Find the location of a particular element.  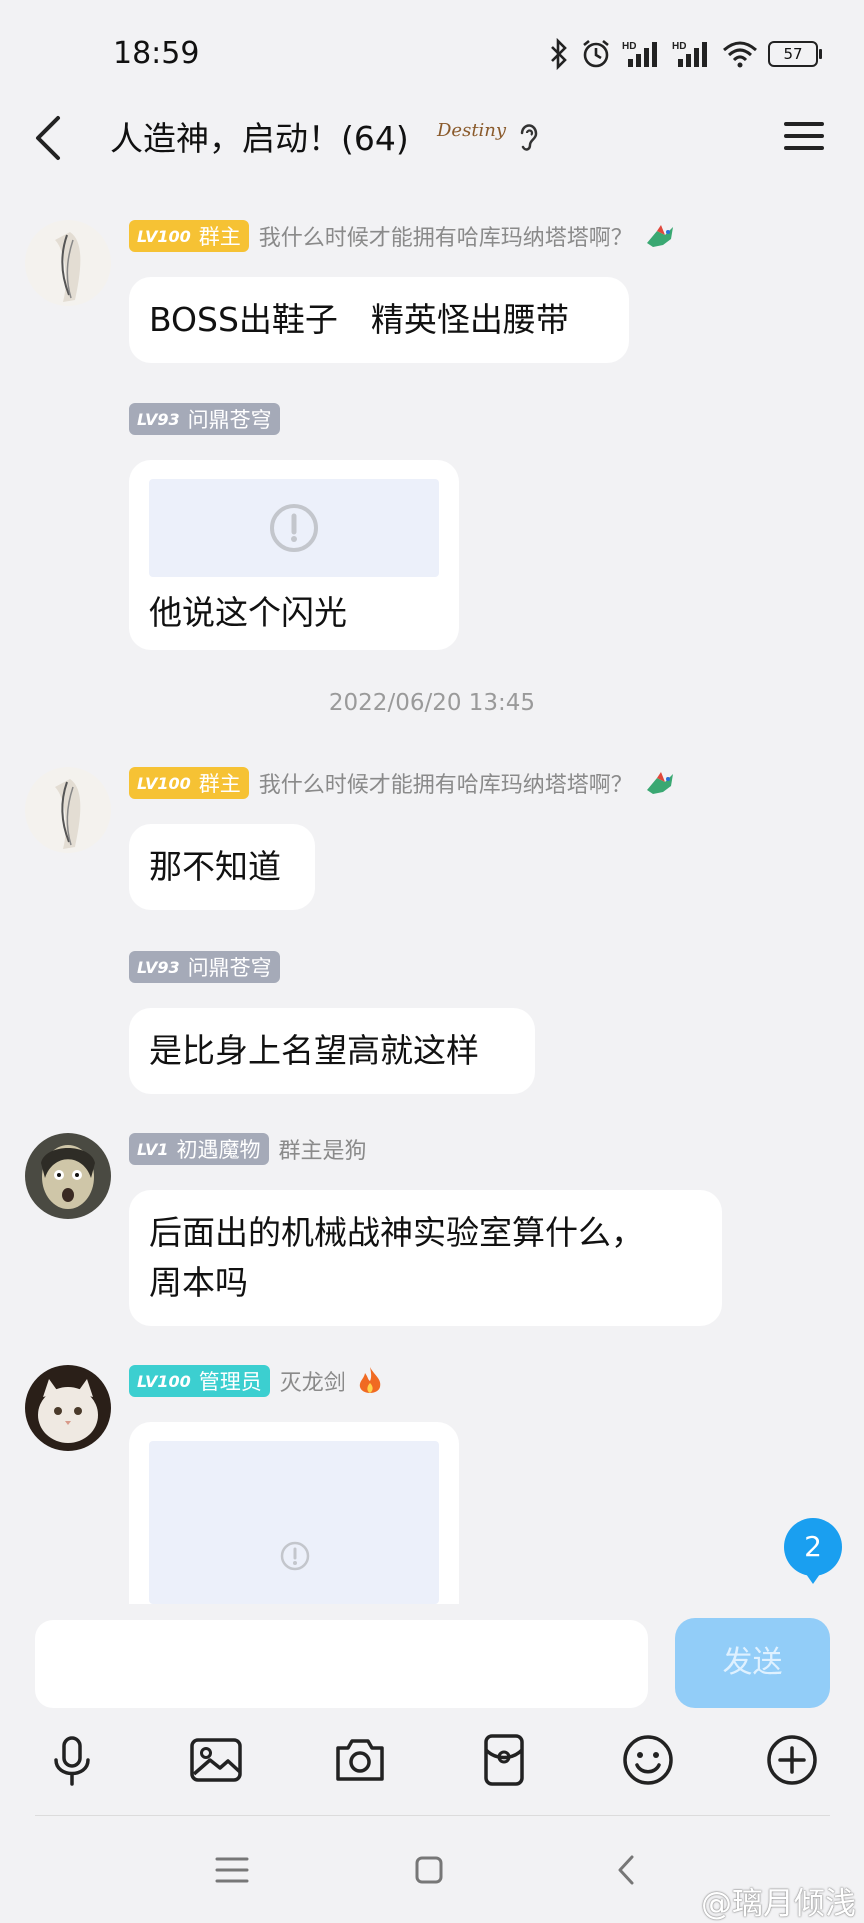

message-bubble is located at coordinates (294, 1513).